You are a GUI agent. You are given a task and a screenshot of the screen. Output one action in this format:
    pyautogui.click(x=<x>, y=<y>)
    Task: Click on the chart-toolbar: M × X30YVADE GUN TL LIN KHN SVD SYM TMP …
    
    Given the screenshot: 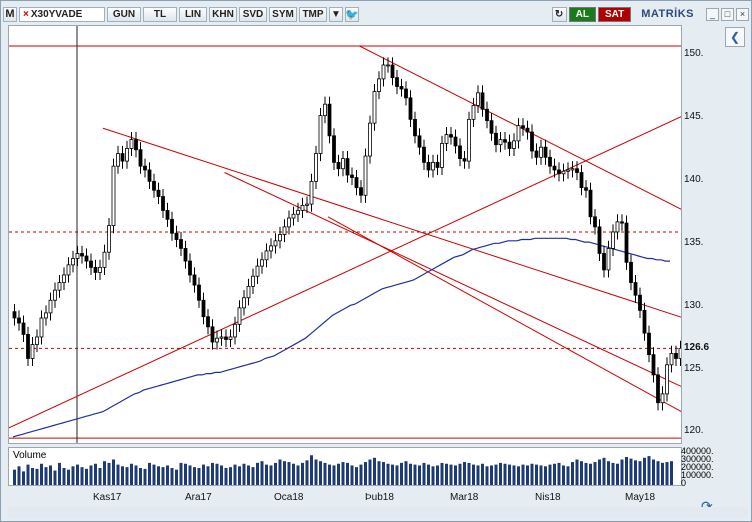 What is the action you would take?
    pyautogui.click(x=376, y=14)
    